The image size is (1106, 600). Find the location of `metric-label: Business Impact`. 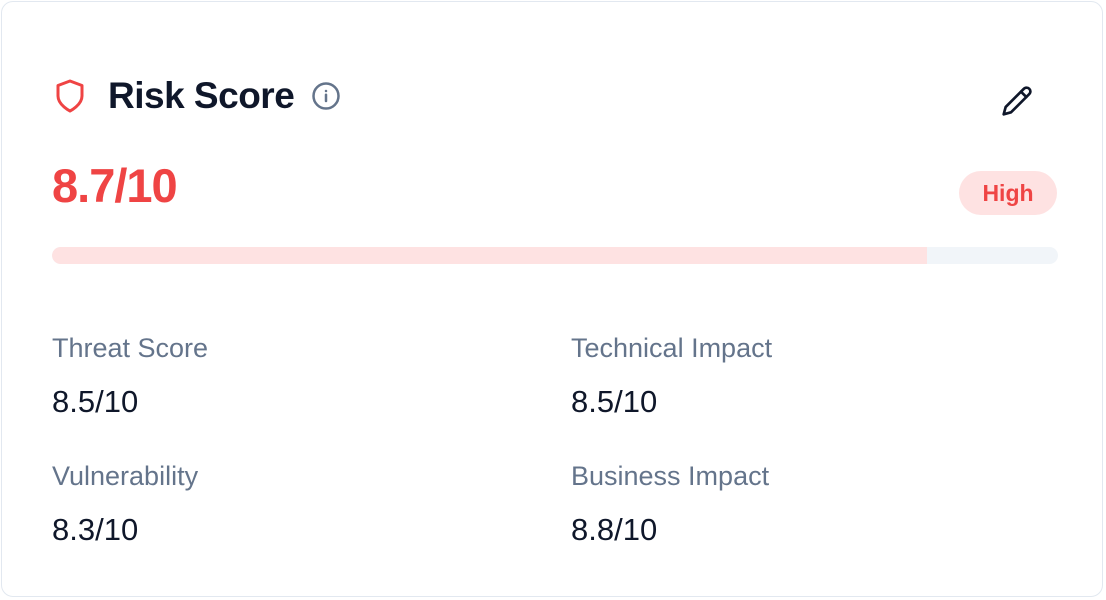

metric-label: Business Impact is located at coordinates (670, 476).